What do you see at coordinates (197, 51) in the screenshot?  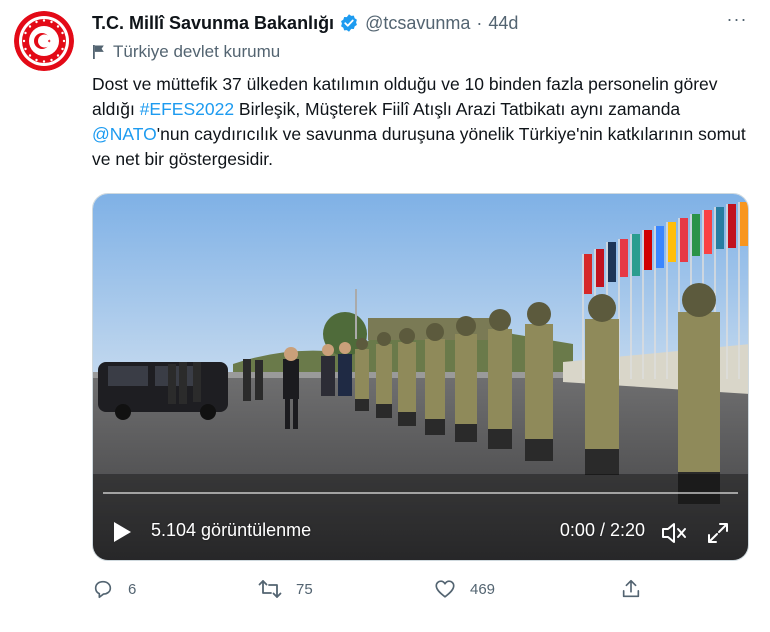 I see `account-label-text: Türkiye devlet kurumu` at bounding box center [197, 51].